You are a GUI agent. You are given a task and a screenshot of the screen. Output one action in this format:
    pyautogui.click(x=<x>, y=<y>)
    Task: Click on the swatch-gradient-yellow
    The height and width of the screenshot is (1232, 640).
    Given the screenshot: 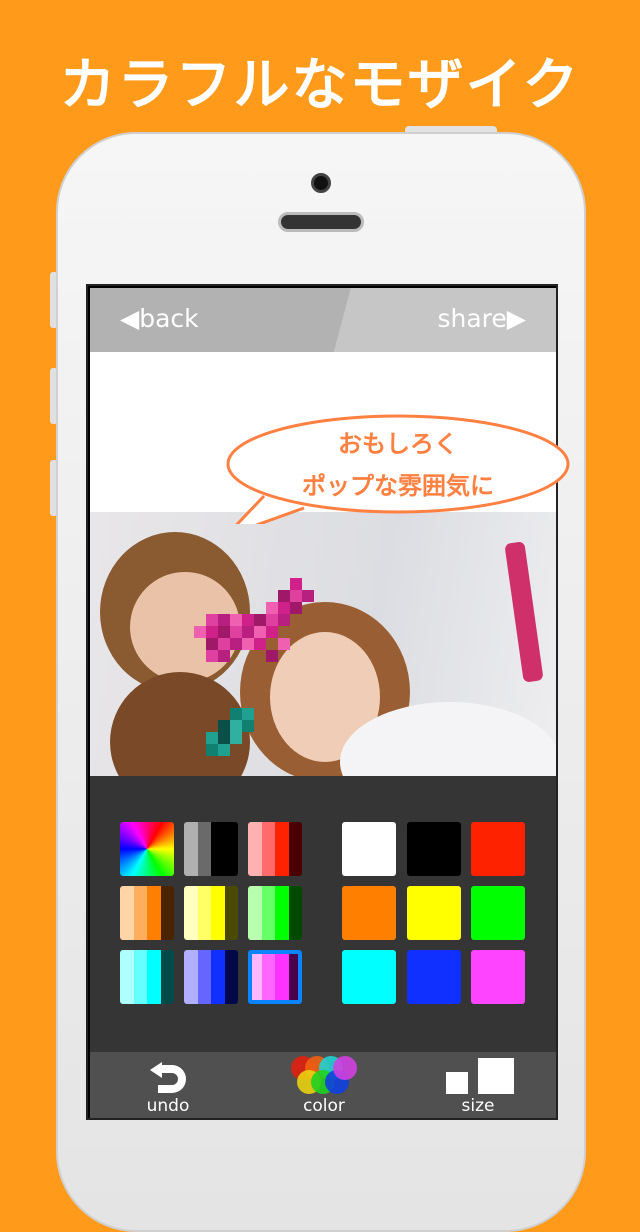 What is the action you would take?
    pyautogui.click(x=211, y=913)
    